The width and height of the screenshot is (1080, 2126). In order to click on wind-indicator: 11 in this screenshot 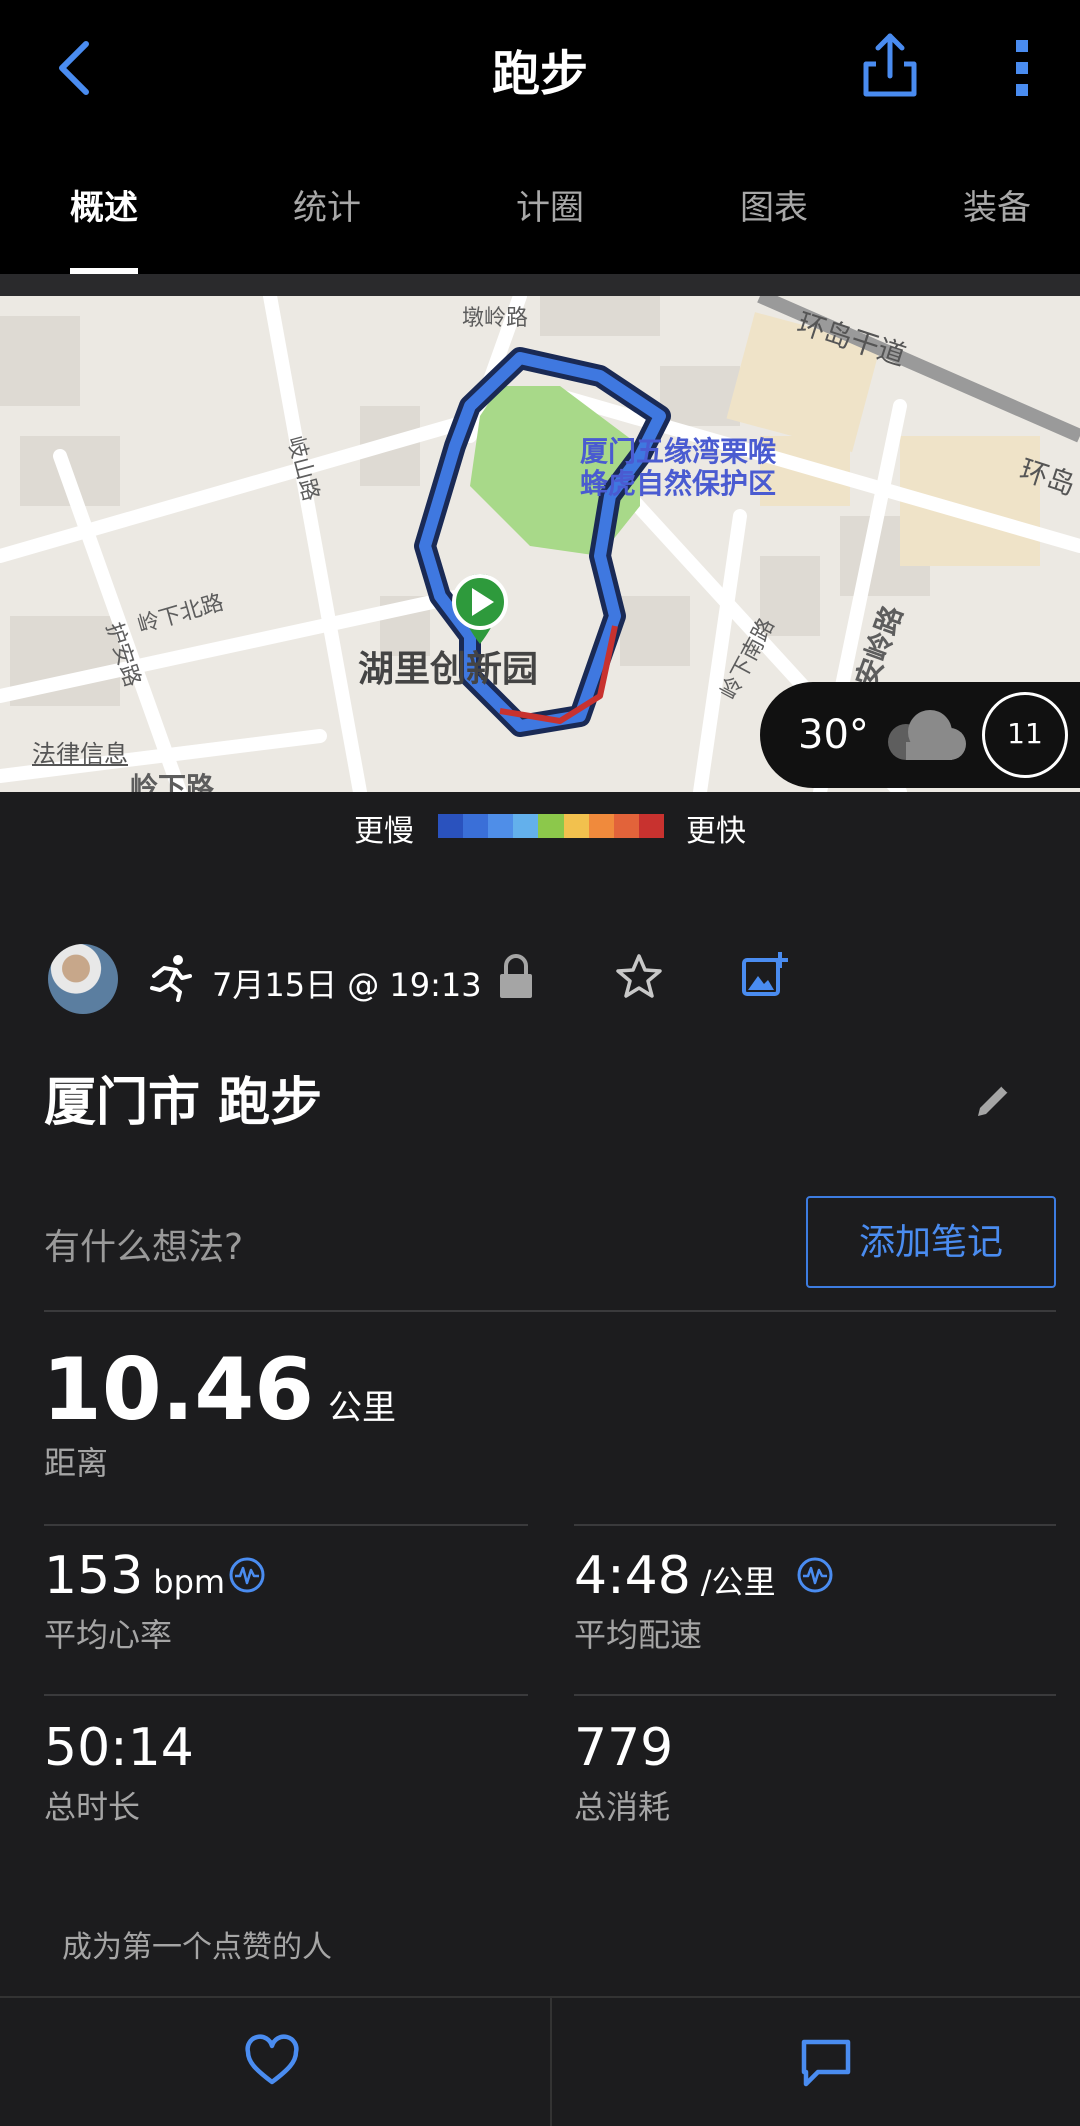, I will do `click(1025, 735)`.